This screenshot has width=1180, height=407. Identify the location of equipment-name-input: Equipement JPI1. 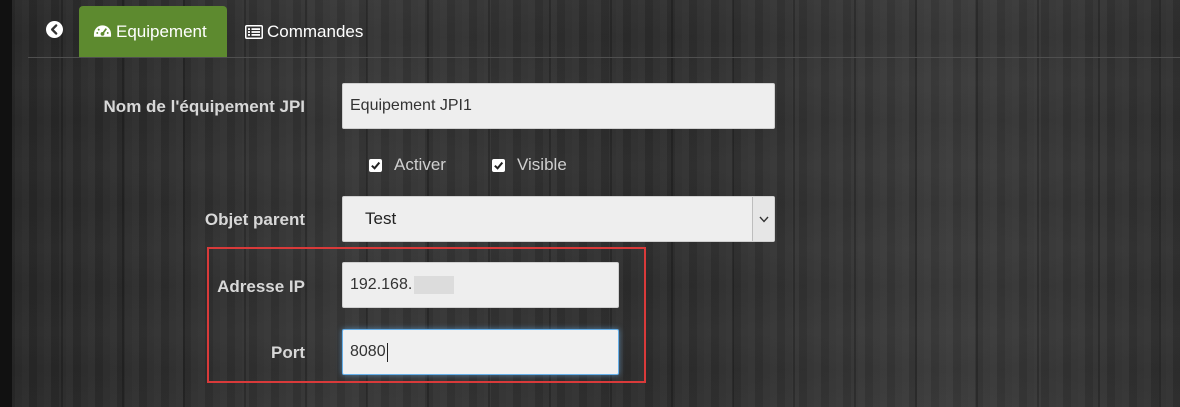
(558, 106).